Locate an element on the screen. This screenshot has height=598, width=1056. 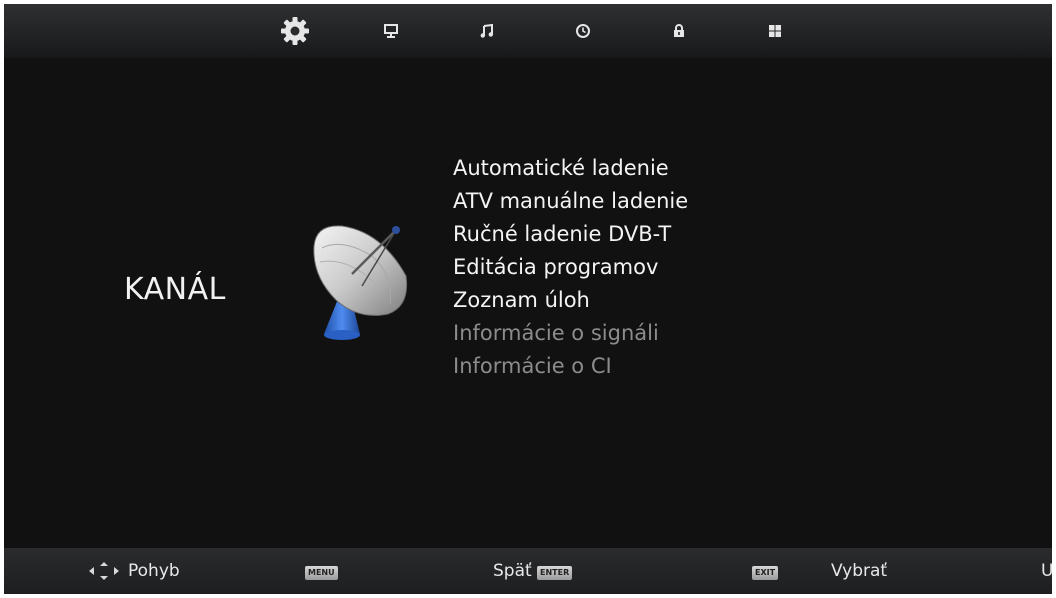
clock-icon is located at coordinates (583, 31).